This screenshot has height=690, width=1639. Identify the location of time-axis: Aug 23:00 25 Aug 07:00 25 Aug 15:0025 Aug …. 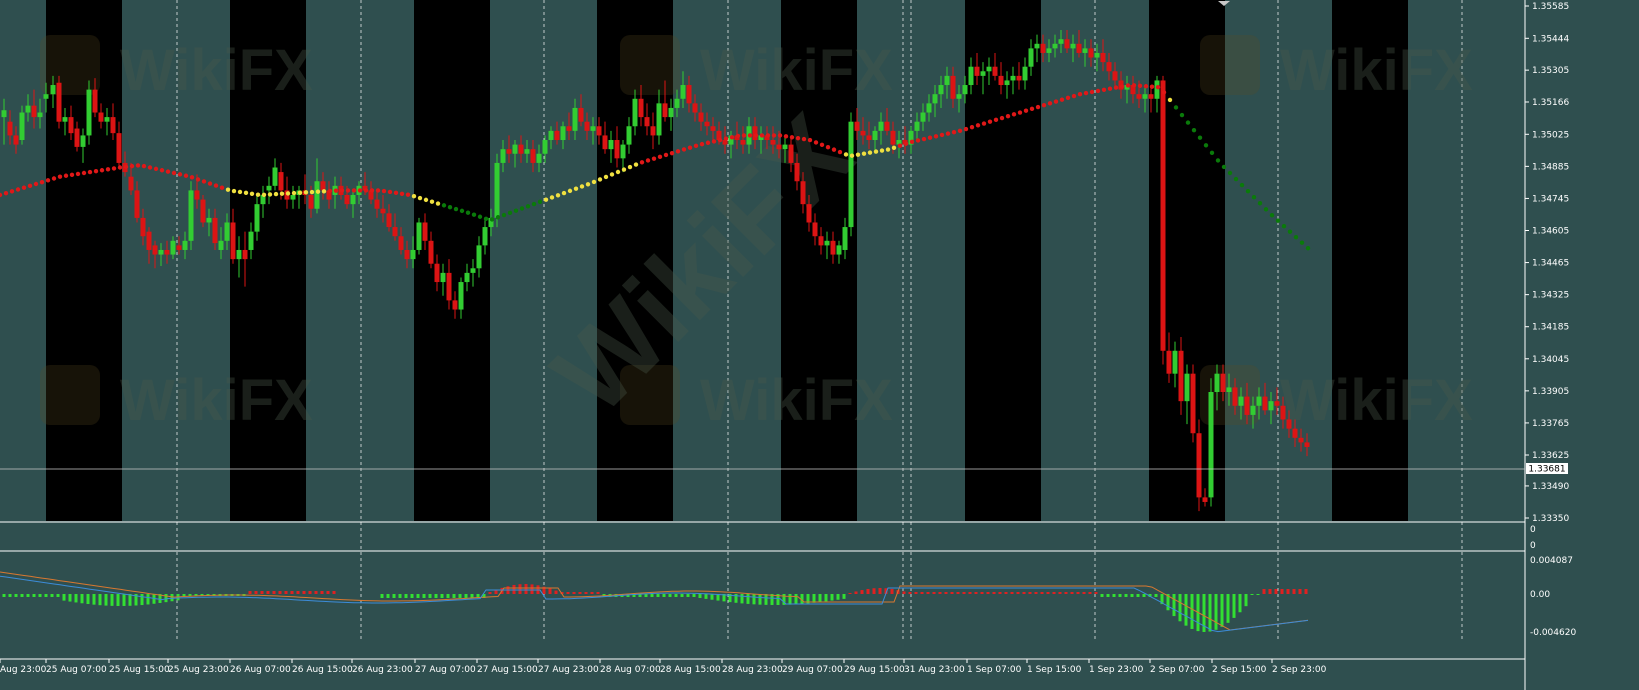
(663, 667).